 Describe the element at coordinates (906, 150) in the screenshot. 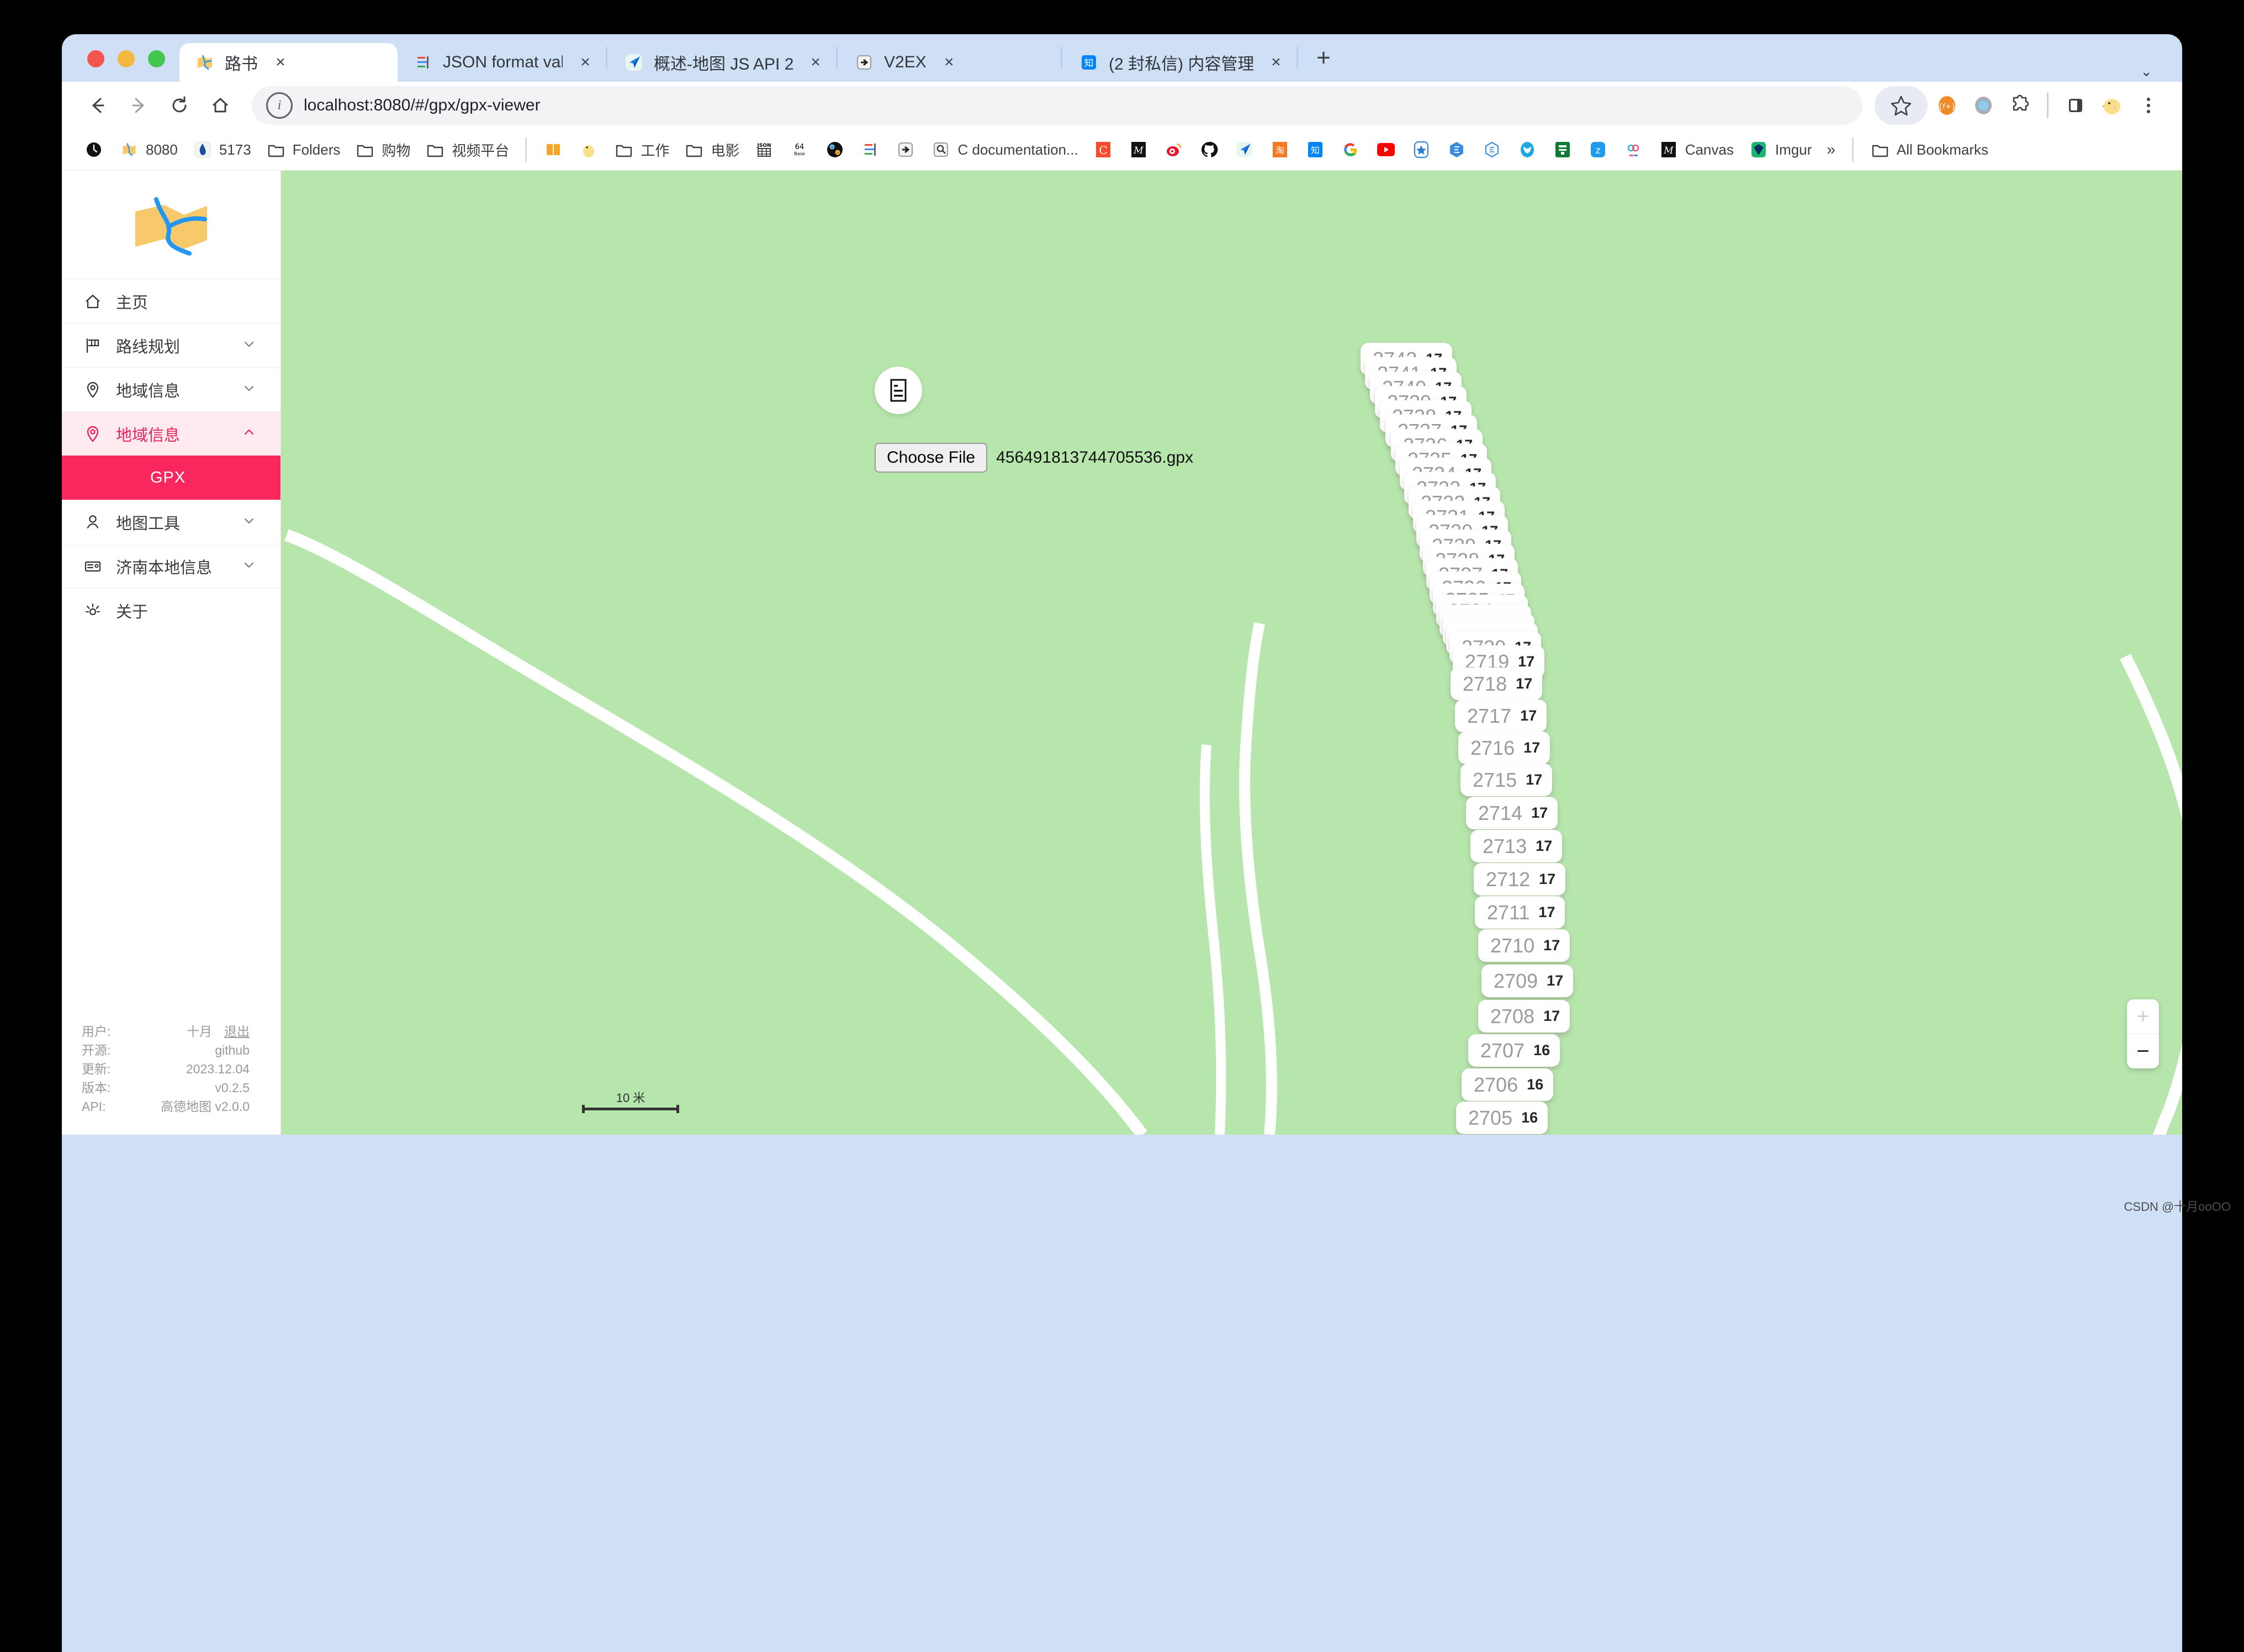

I see `bookmark-v2ex` at that location.